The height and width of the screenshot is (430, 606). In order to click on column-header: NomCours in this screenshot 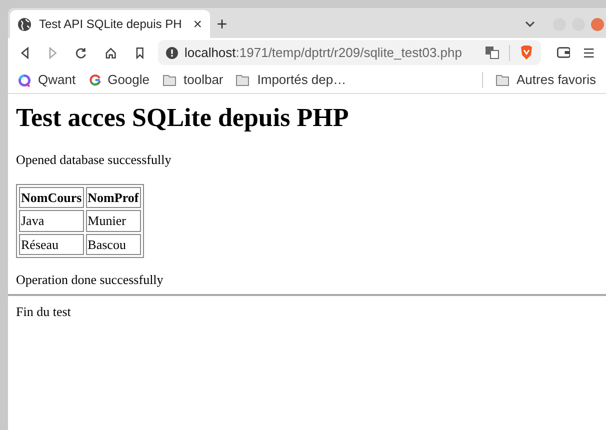, I will do `click(51, 197)`.